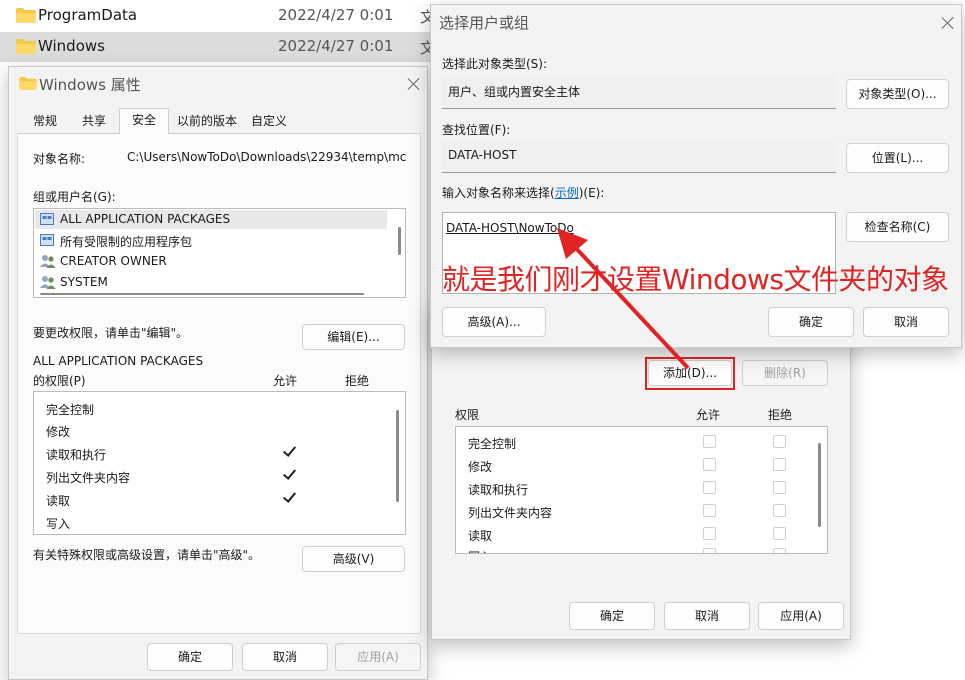 This screenshot has width=965, height=680. I want to click on perm-for-label-2: 的权限(P), so click(59, 381).